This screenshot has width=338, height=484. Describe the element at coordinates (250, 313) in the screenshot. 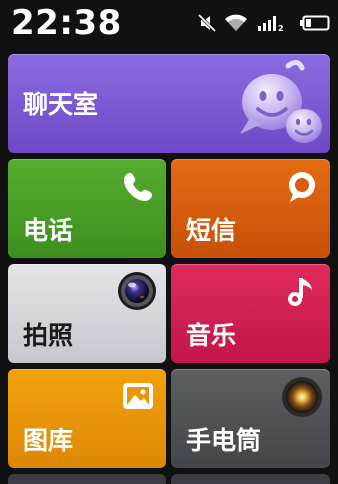

I see `tile-music: 音乐` at that location.